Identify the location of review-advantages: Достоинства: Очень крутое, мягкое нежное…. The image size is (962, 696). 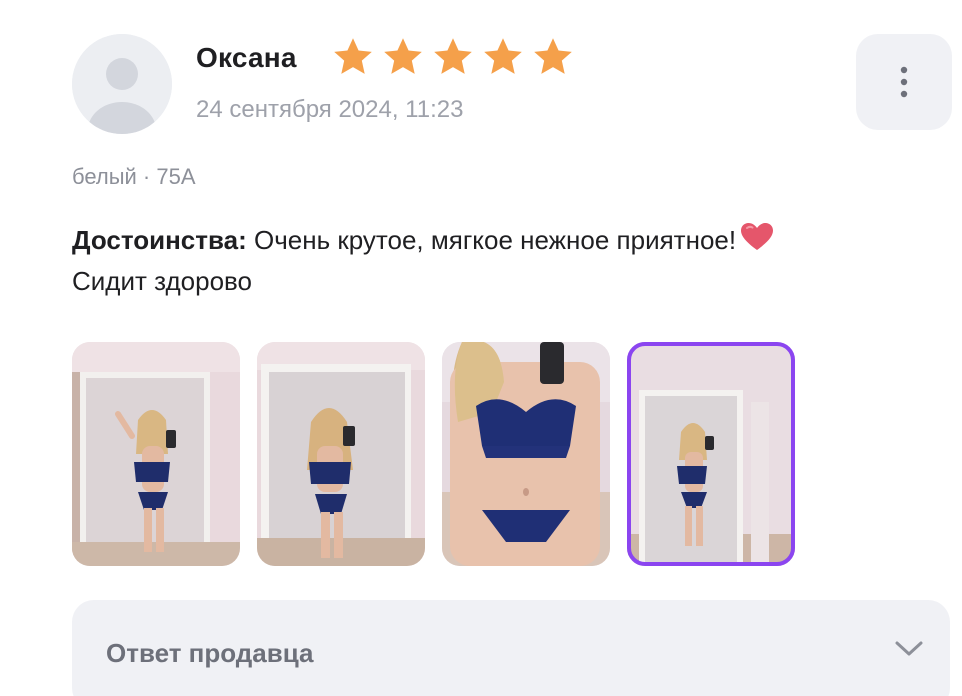
(507, 261).